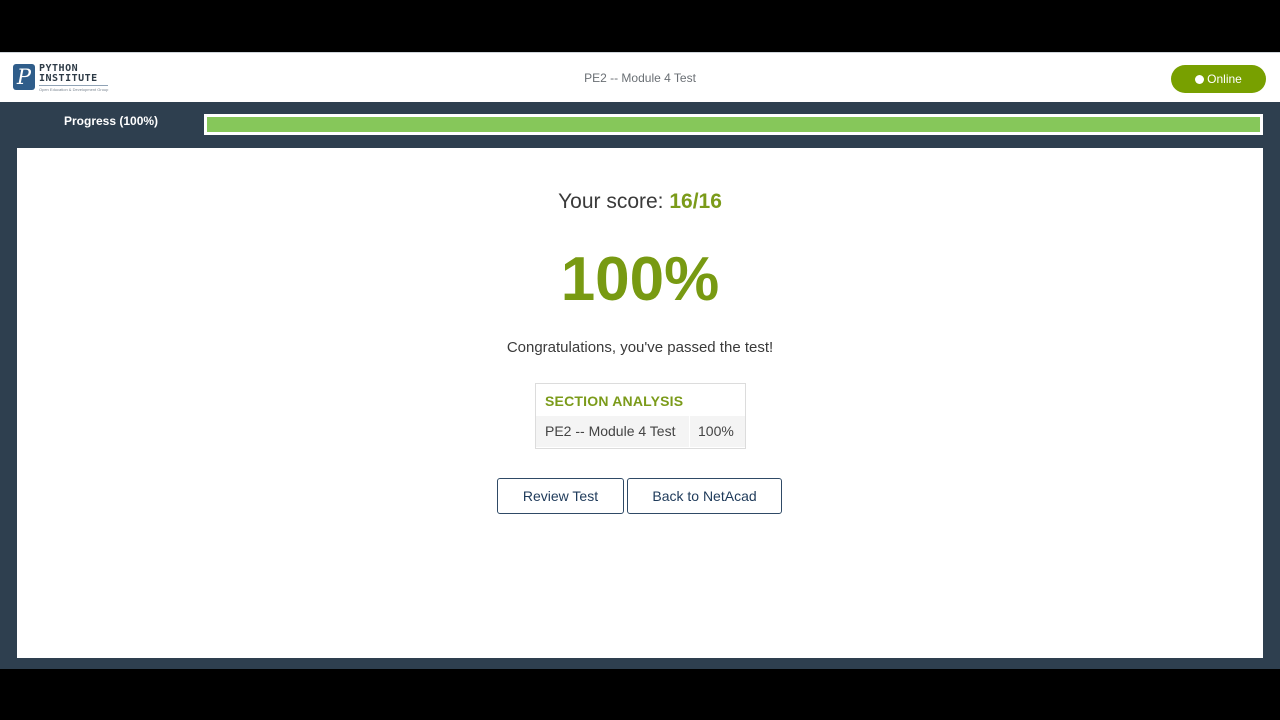 This screenshot has height=720, width=1280. I want to click on progress-bar, so click(733, 124).